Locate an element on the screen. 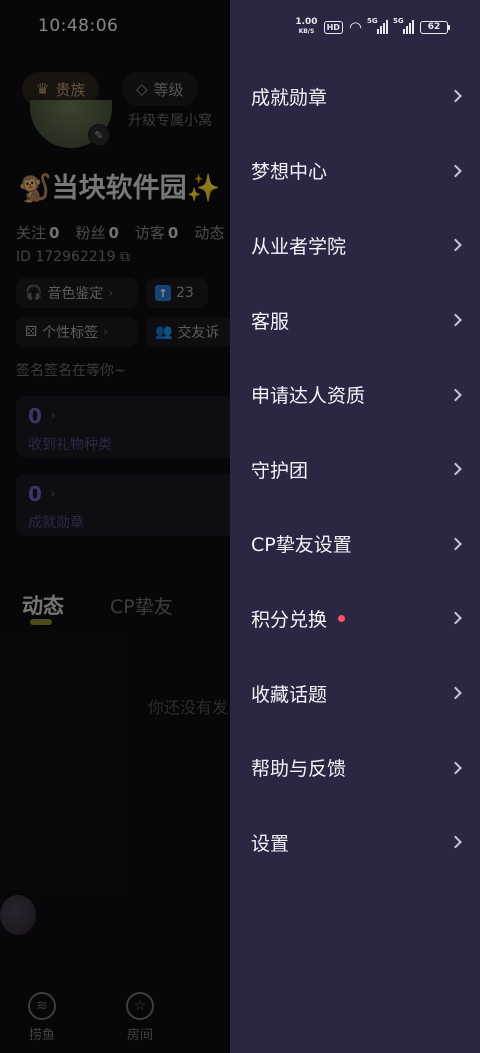 Image resolution: width=480 pixels, height=1053 pixels. gifts-count: 0 is located at coordinates (35, 416).